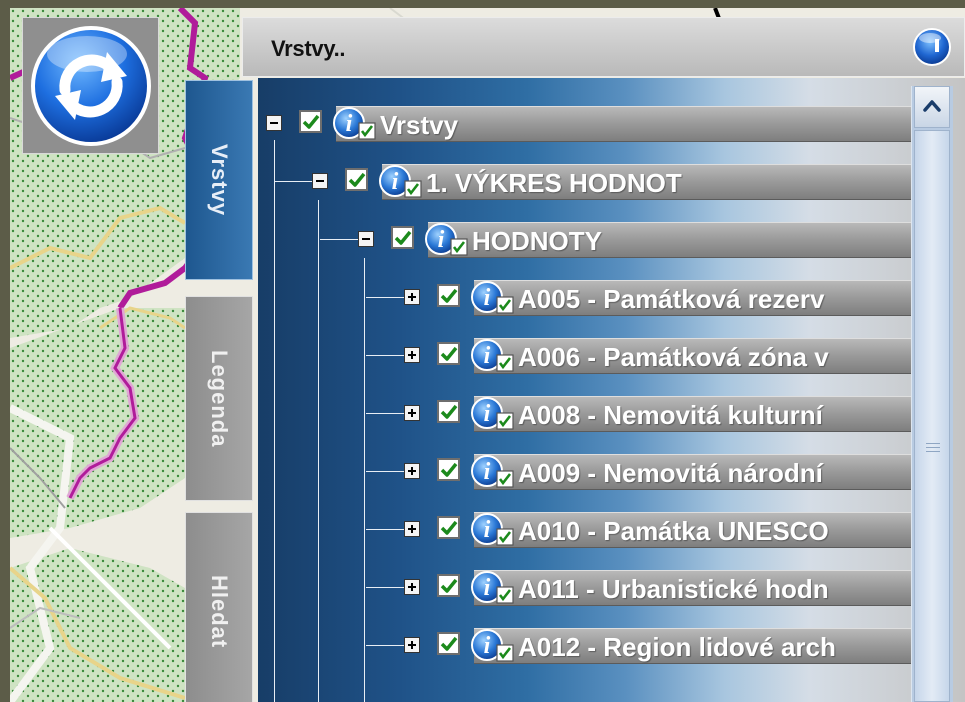  What do you see at coordinates (932, 47) in the screenshot?
I see `panel-toggle-icon` at bounding box center [932, 47].